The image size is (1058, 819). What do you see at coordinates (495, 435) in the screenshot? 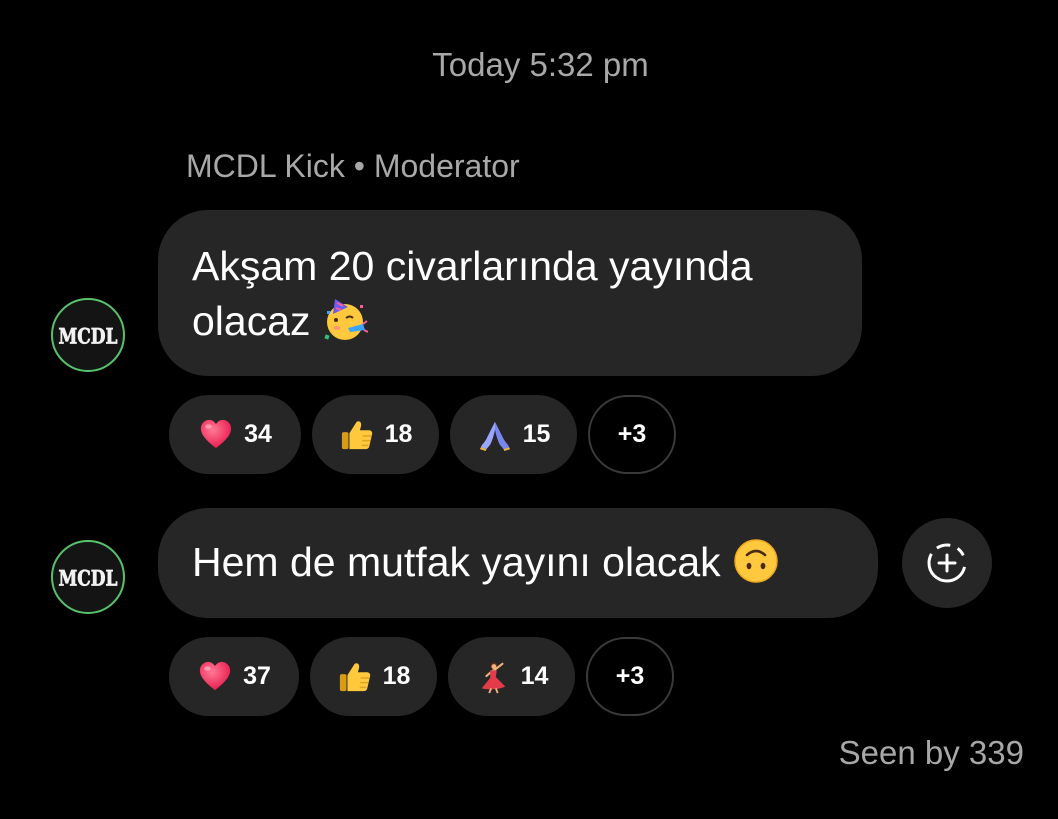
I see `folded-hands-icon` at bounding box center [495, 435].